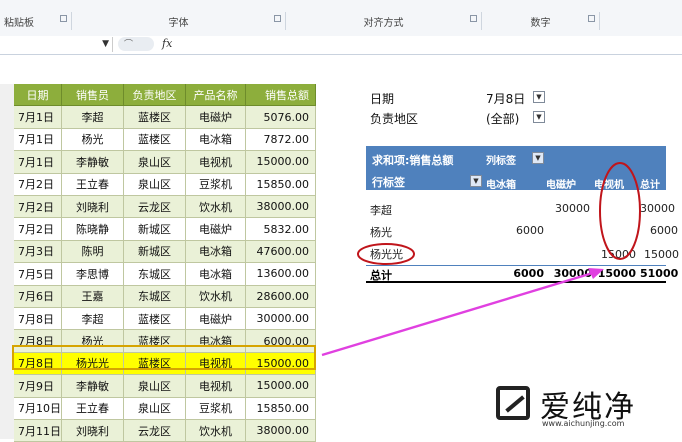 The image size is (682, 442). What do you see at coordinates (583, 423) in the screenshot?
I see `logo-url: www.aichunjing.com` at bounding box center [583, 423].